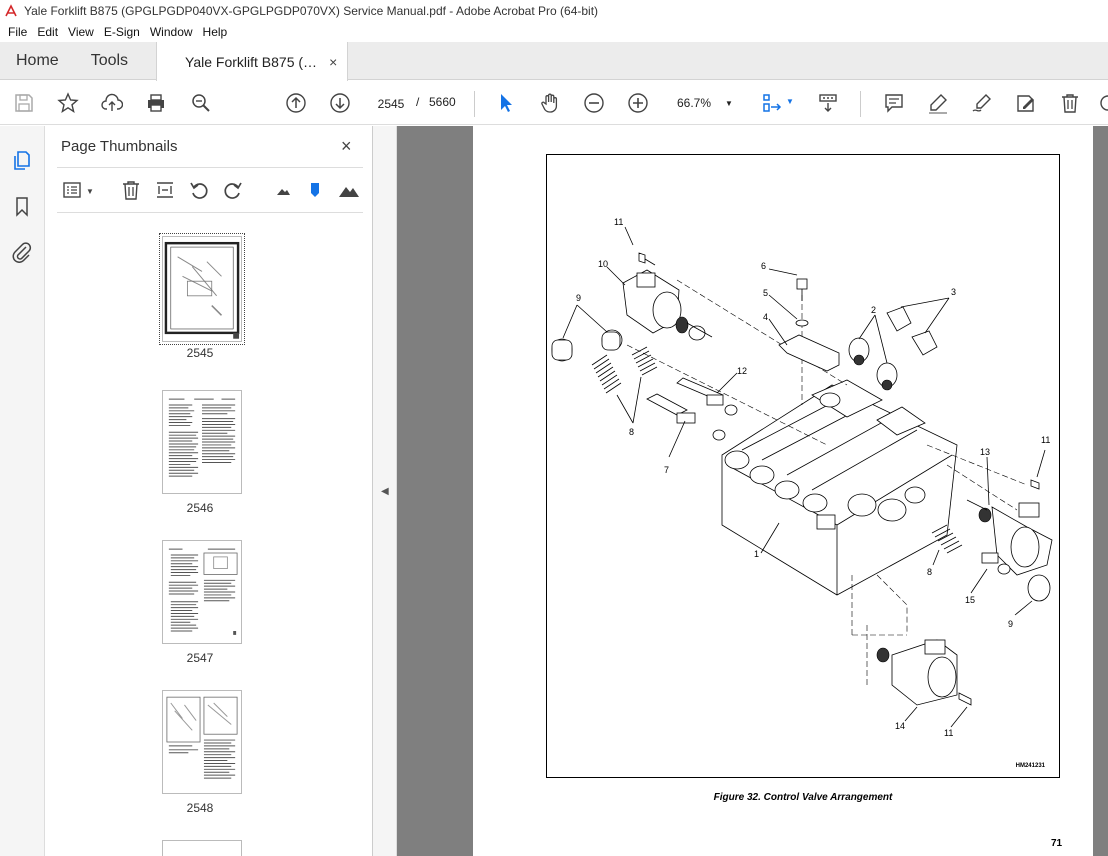 The image size is (1108, 856). I want to click on menu-edit: Edit, so click(48, 32).